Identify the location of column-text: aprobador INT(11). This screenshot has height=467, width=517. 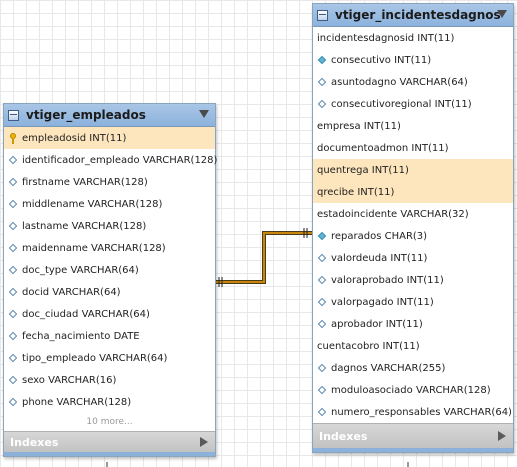
(377, 324).